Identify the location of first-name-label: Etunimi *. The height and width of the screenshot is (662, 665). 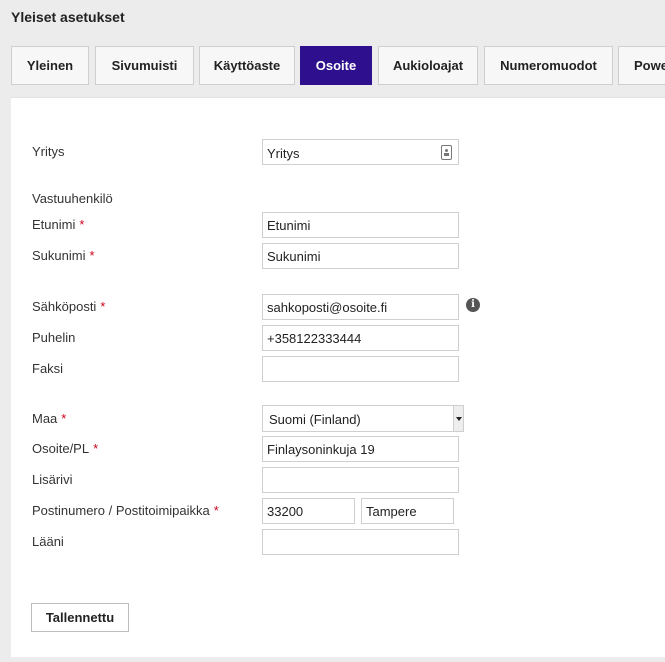
(58, 224).